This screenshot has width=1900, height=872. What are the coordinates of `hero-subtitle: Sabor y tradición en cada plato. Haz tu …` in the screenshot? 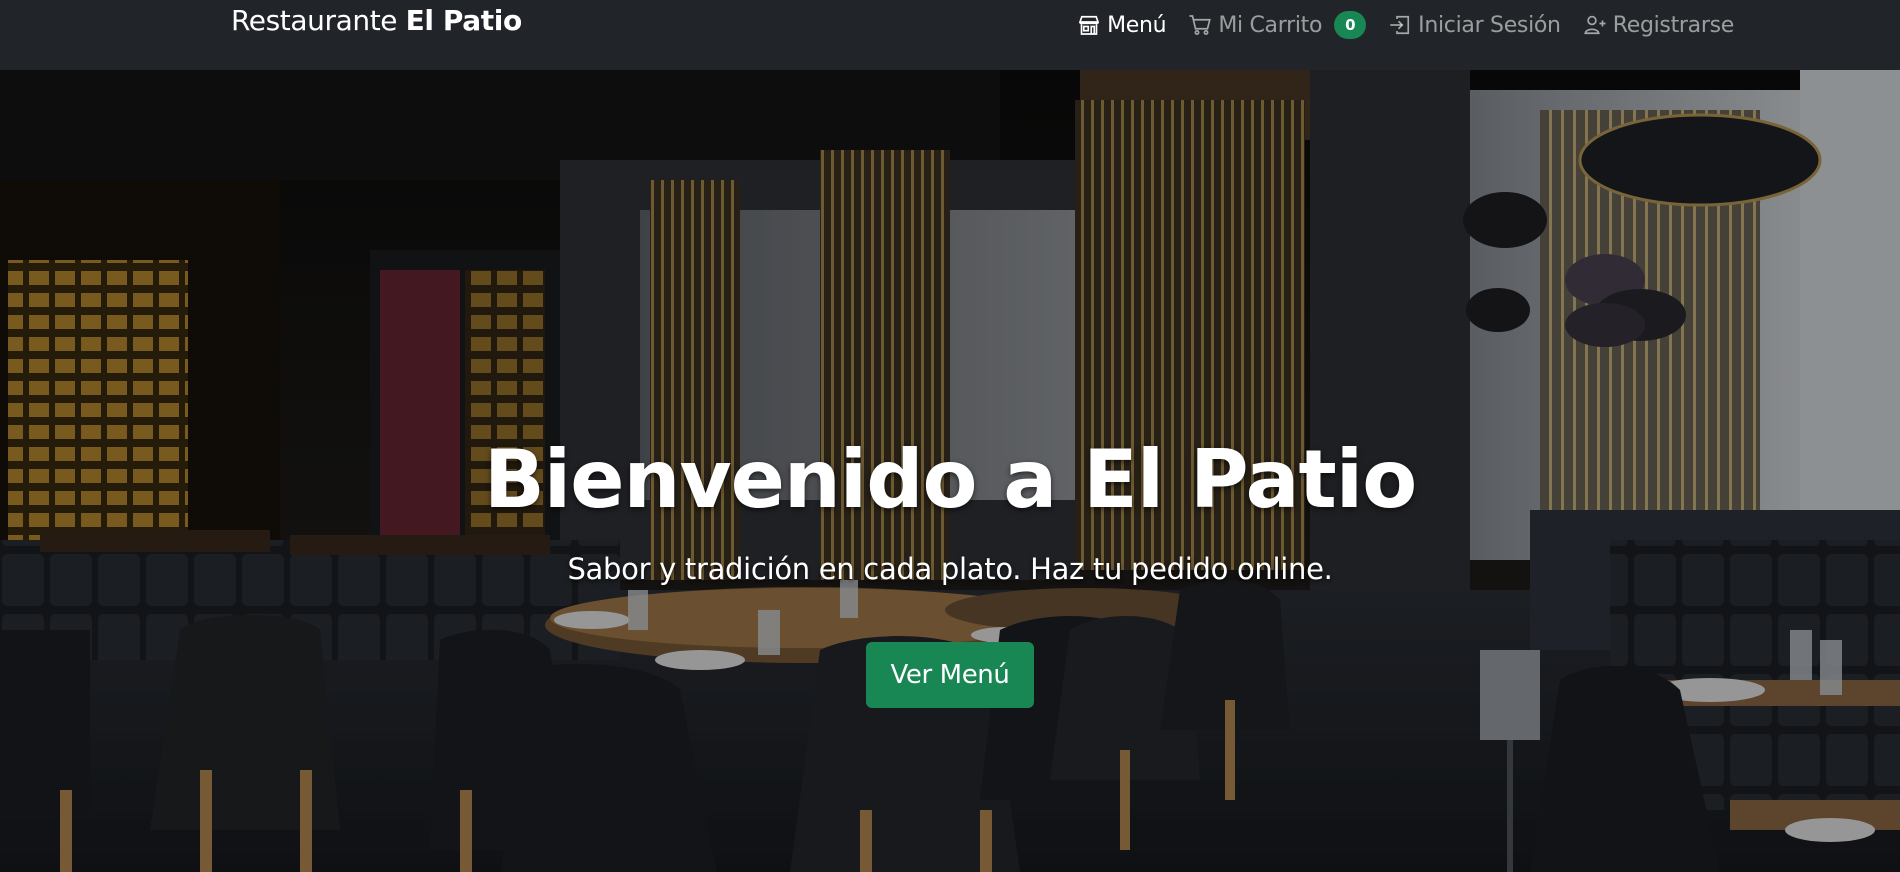 It's located at (950, 569).